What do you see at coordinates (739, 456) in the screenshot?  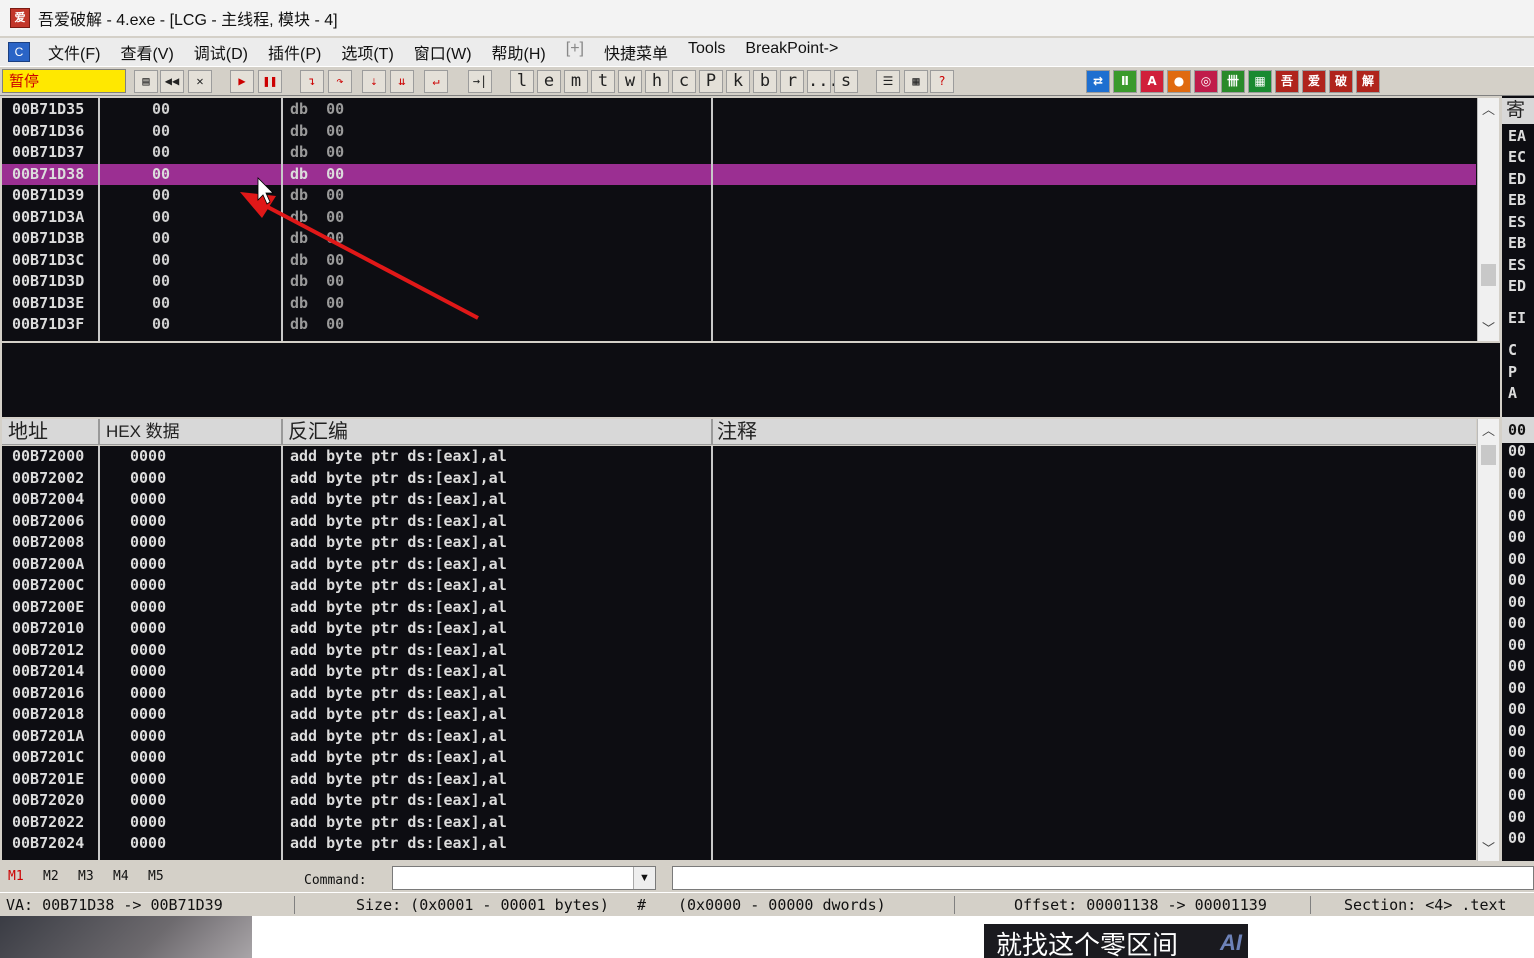 I see `disasm-row: 00B72000 0000 add byte ptr ds:[eax],al` at bounding box center [739, 456].